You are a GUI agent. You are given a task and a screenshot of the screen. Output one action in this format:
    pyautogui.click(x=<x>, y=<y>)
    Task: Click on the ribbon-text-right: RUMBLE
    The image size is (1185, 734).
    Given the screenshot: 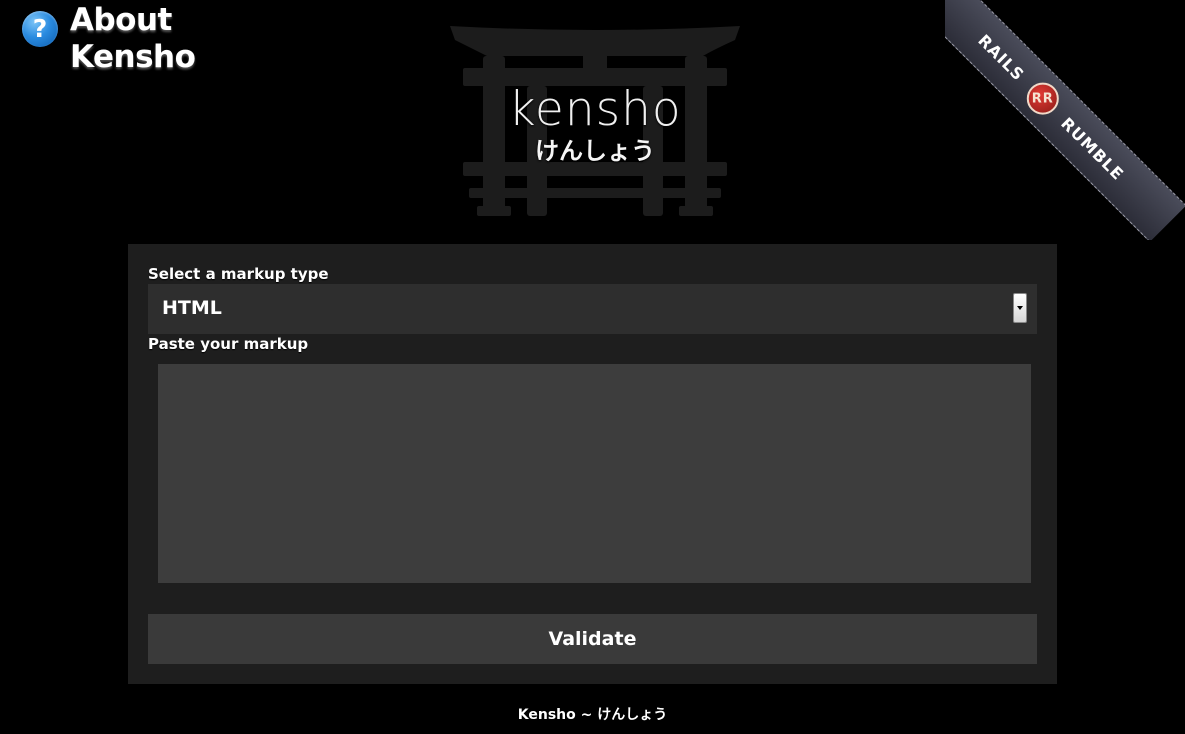 What is the action you would take?
    pyautogui.click(x=1092, y=148)
    